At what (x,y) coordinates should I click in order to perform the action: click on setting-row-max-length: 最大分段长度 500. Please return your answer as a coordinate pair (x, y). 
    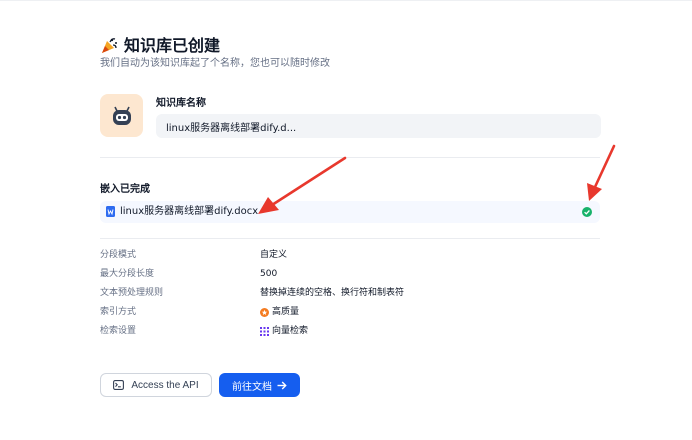
    Looking at the image, I should click on (350, 278).